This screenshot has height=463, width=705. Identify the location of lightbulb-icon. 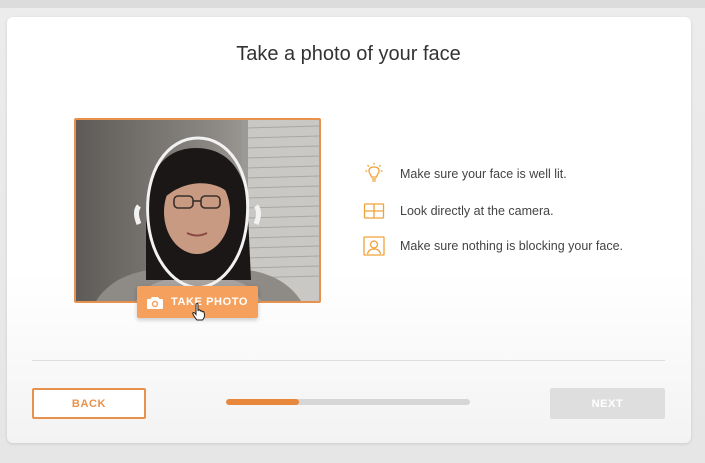
(374, 174).